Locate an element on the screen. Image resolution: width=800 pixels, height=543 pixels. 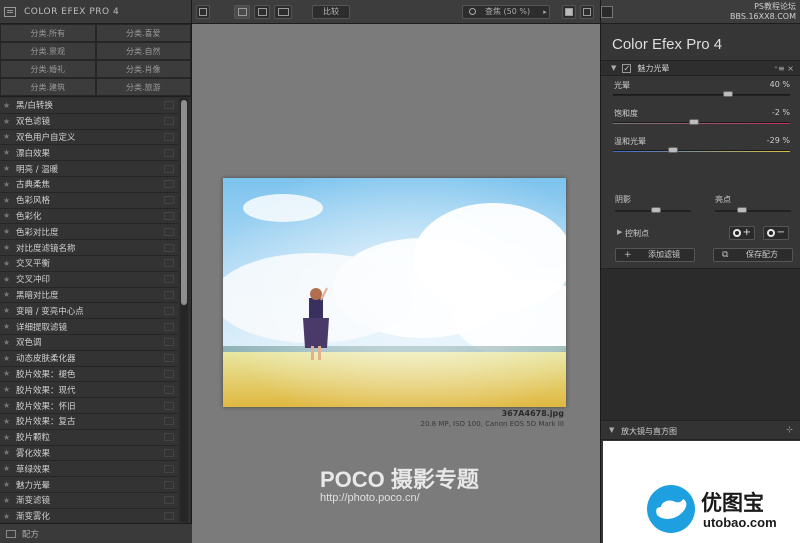
filter-list-item: ★ 胶片颗粒 is located at coordinates (89, 437).